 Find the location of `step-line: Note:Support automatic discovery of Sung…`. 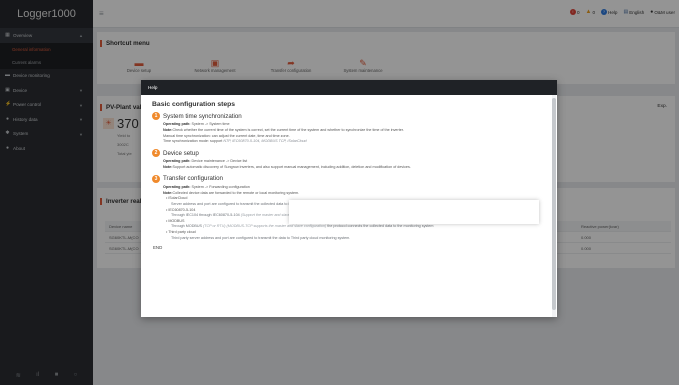

step-line: Note:Support automatic discovery of Sung… is located at coordinates (287, 166).